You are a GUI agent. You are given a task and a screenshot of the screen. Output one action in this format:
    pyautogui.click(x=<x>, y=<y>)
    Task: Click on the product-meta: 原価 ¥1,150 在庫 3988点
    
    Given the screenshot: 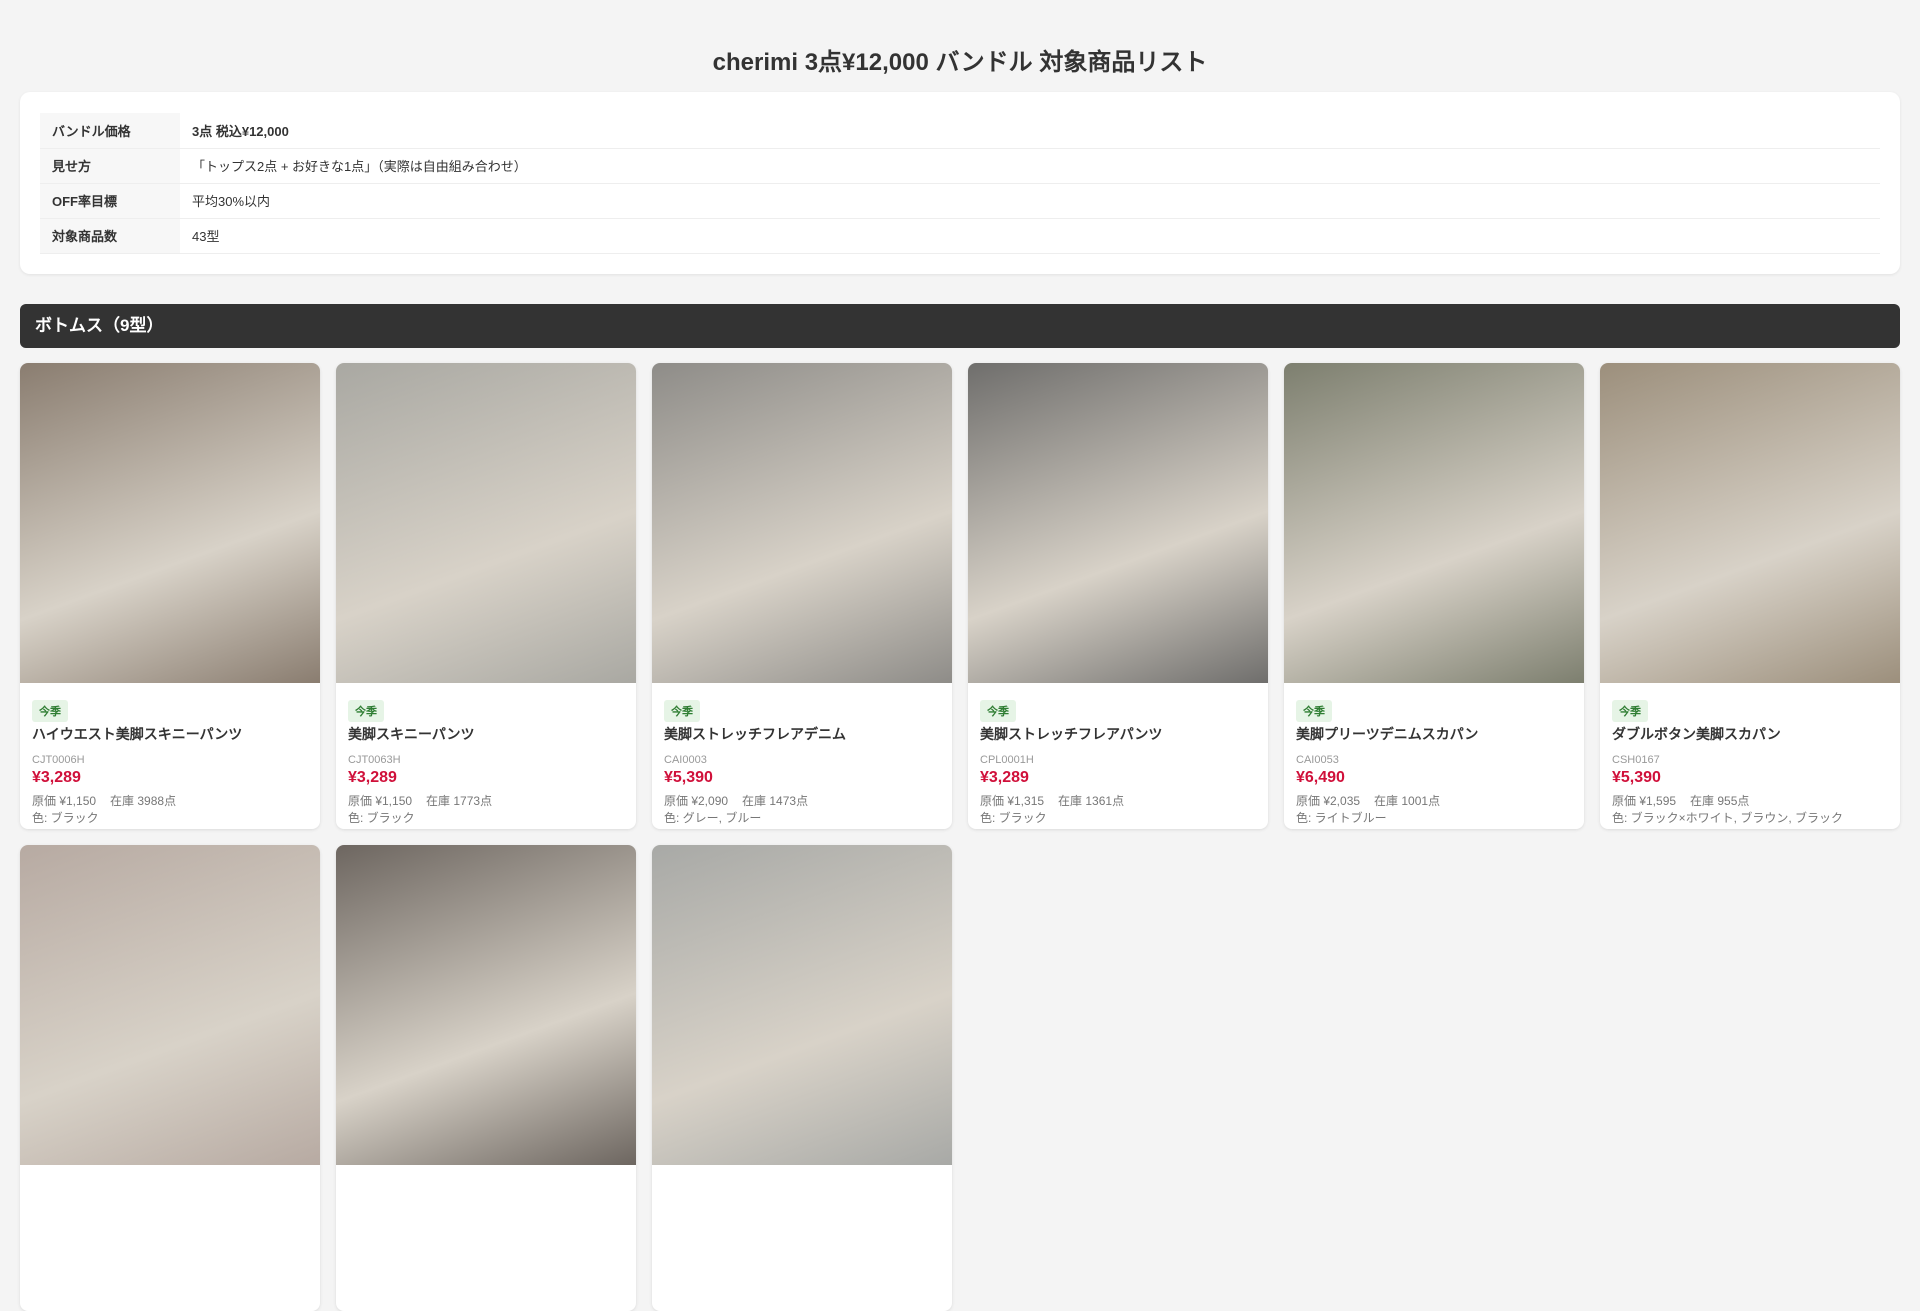 What is the action you would take?
    pyautogui.click(x=170, y=801)
    